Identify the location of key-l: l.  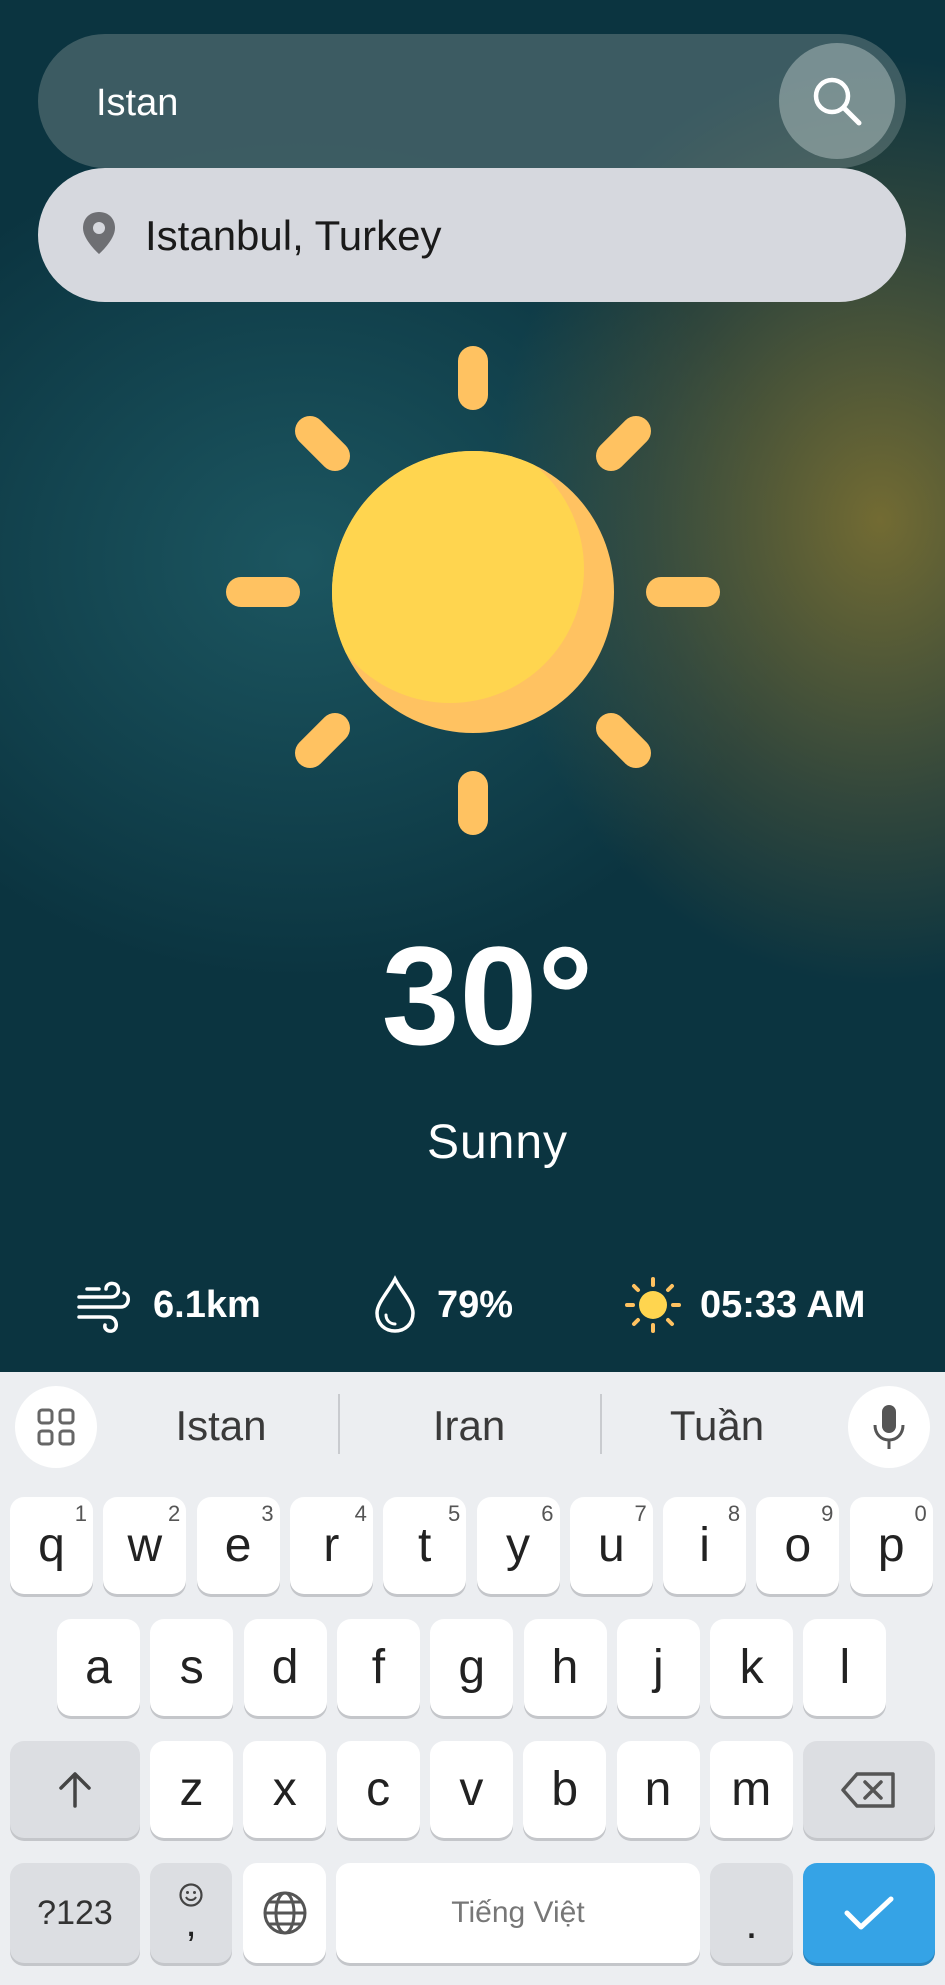
(845, 1667).